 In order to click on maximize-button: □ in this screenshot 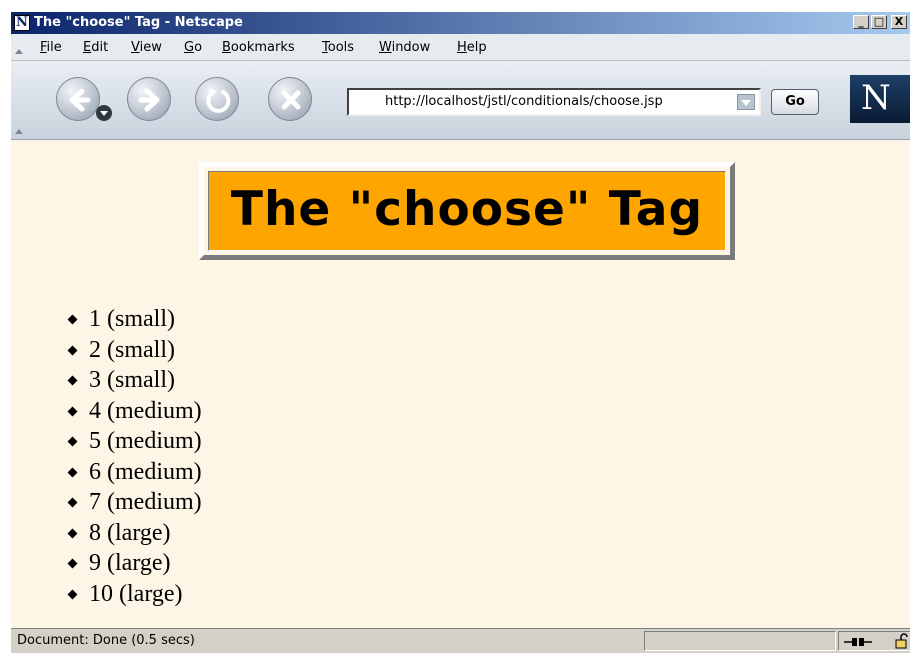, I will do `click(879, 22)`.